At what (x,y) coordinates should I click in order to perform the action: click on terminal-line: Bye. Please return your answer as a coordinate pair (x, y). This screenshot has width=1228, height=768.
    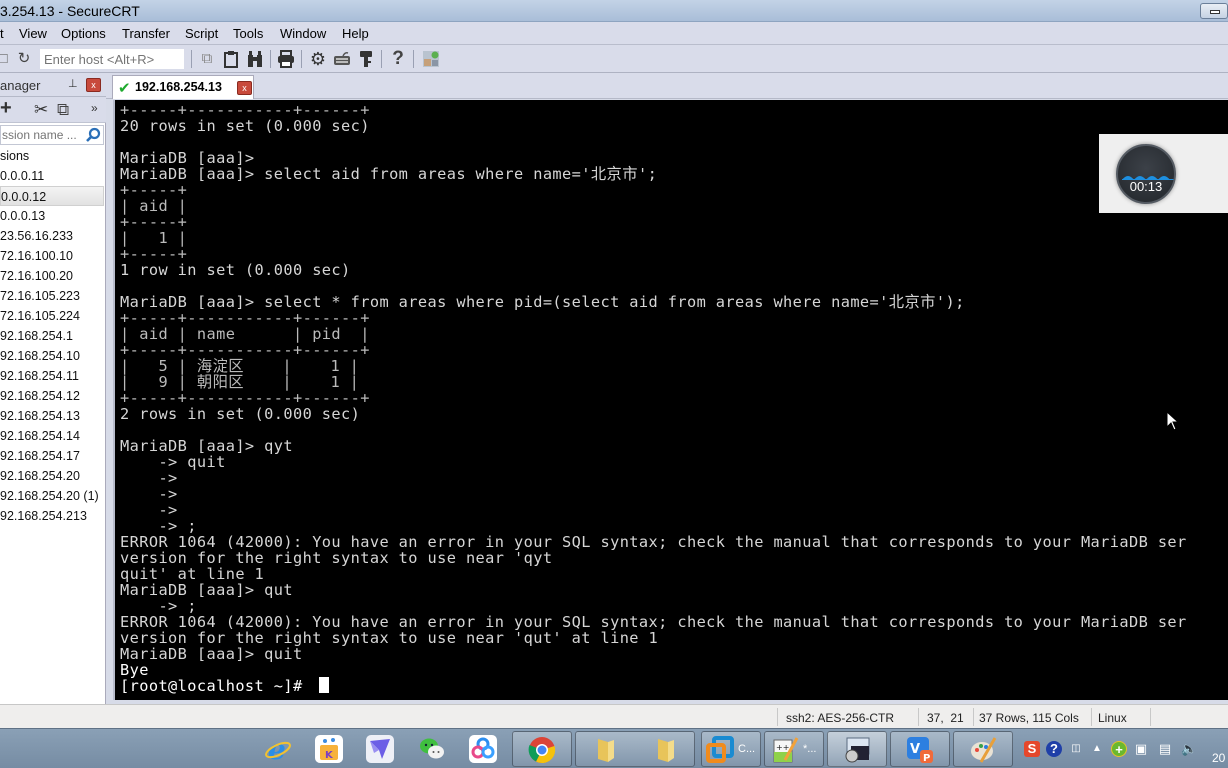
    Looking at the image, I should click on (134, 670).